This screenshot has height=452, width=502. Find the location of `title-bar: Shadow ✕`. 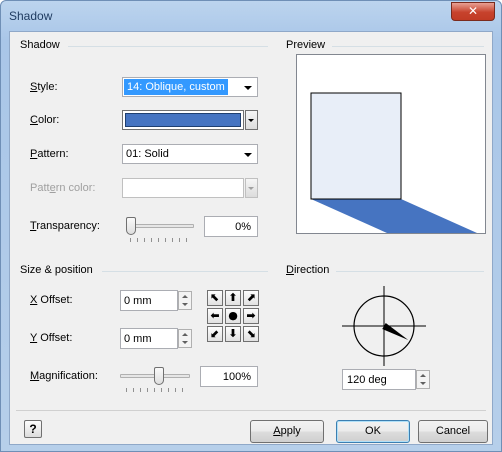

title-bar: Shadow ✕ is located at coordinates (251, 16).